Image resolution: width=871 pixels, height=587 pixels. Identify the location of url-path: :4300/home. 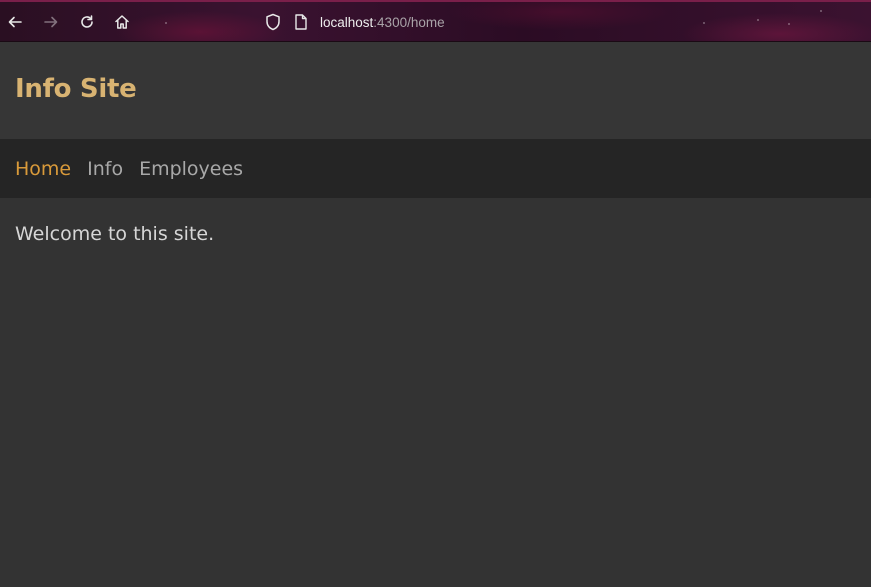
(409, 22).